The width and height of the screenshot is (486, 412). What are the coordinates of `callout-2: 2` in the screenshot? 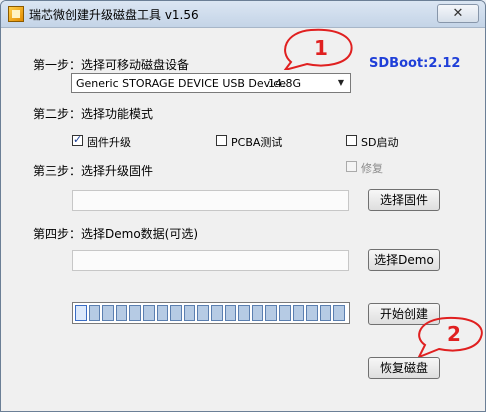 It's located at (450, 336).